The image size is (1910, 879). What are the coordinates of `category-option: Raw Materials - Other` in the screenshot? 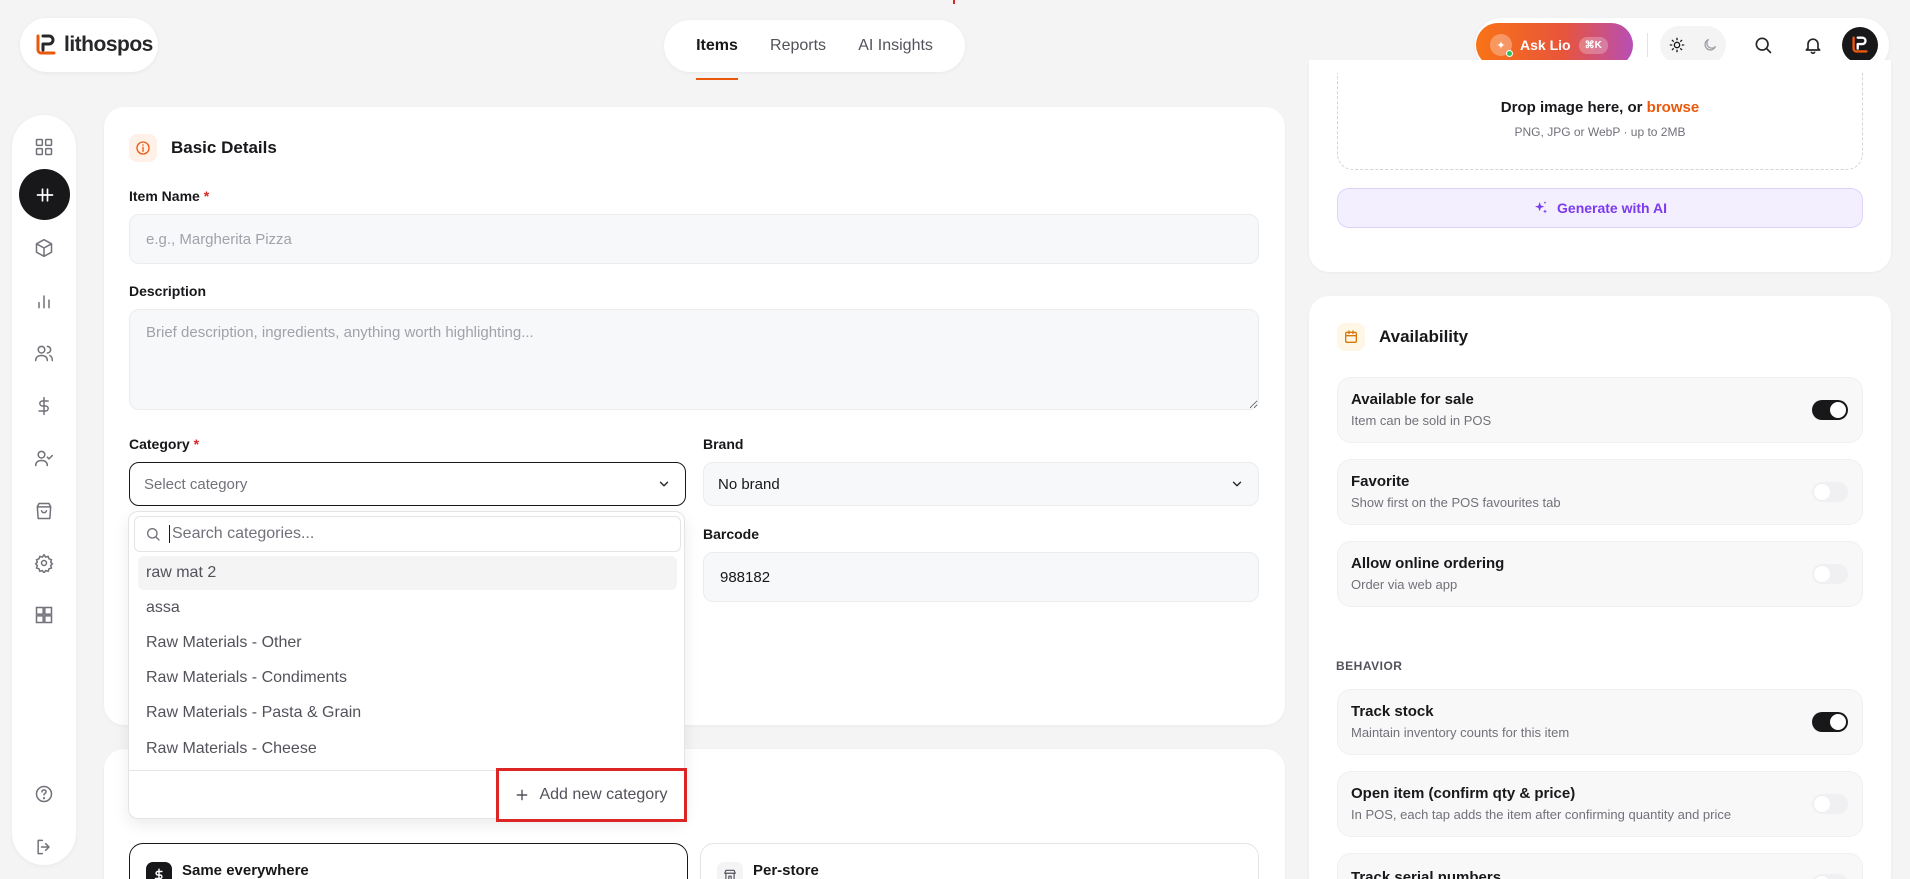 It's located at (407, 643).